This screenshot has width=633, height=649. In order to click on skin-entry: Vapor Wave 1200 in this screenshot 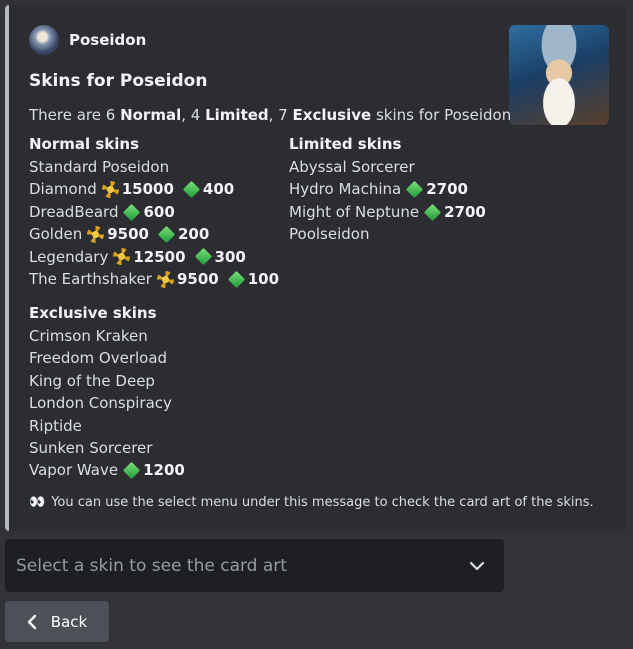, I will do `click(109, 470)`.